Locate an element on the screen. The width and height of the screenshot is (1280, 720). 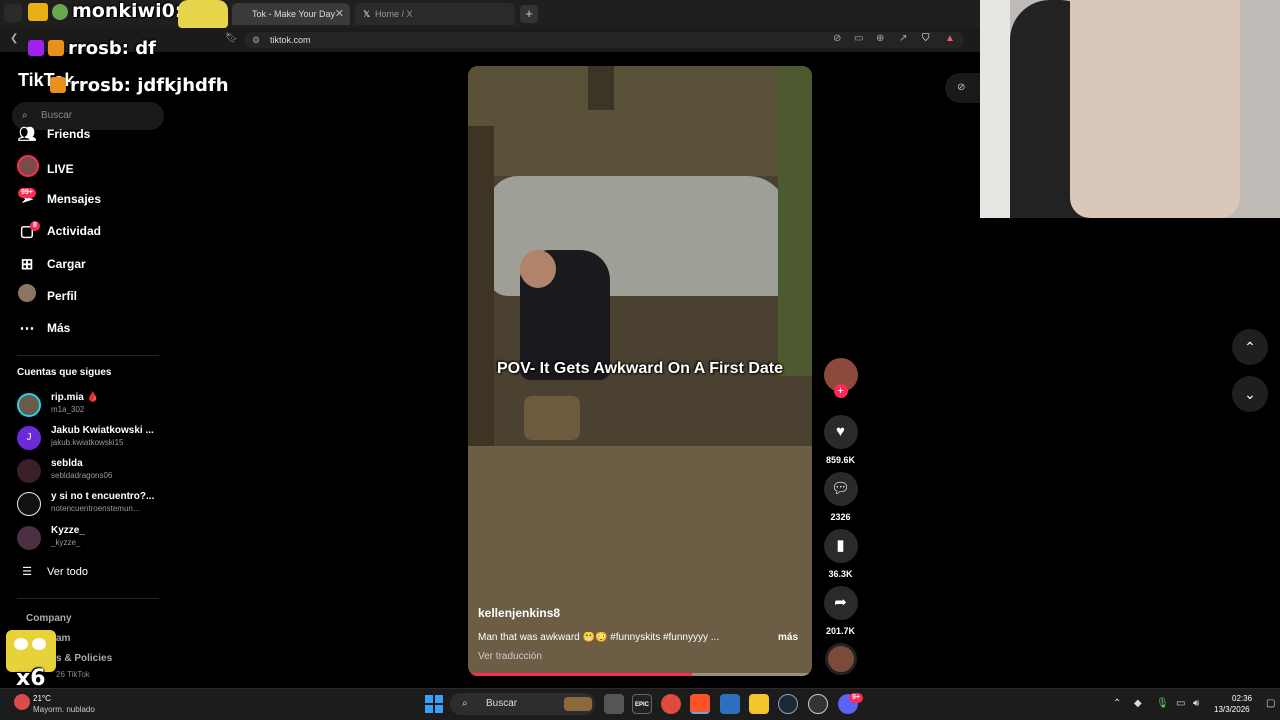
more-button: más is located at coordinates (788, 637).